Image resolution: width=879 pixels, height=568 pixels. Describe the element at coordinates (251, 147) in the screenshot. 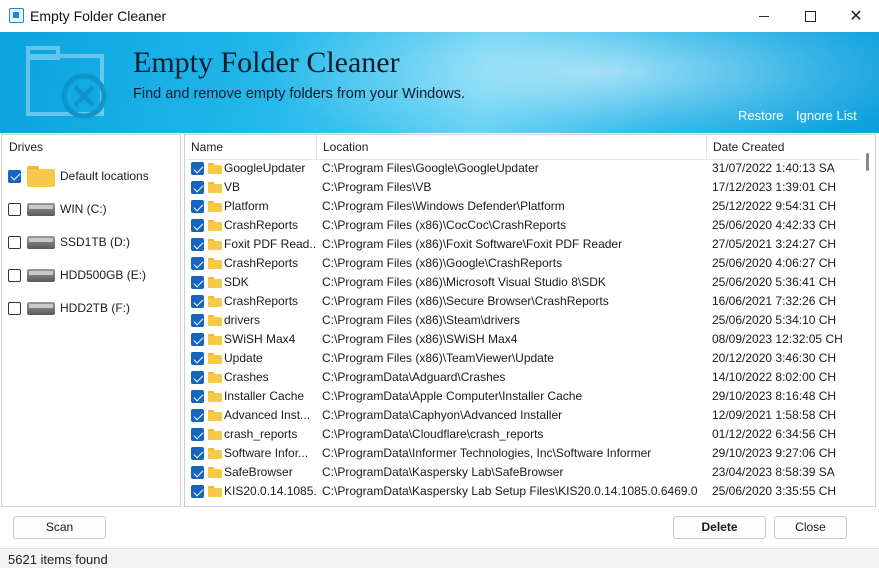

I see `column-header-name: Name` at that location.